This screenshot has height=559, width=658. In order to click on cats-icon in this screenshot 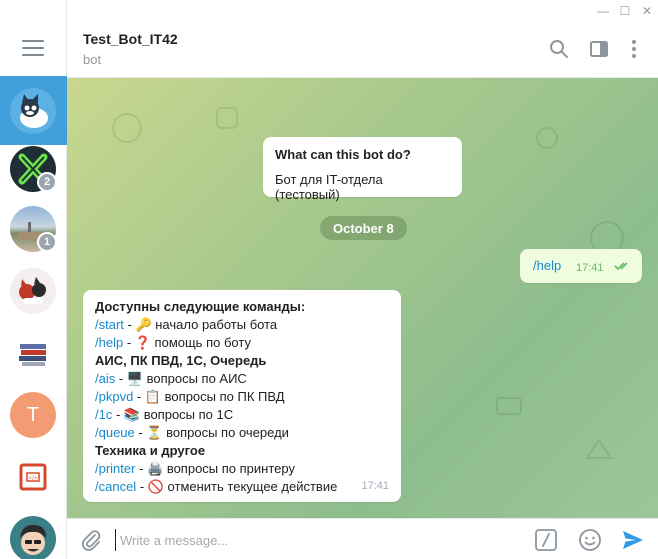, I will do `click(32, 290)`.